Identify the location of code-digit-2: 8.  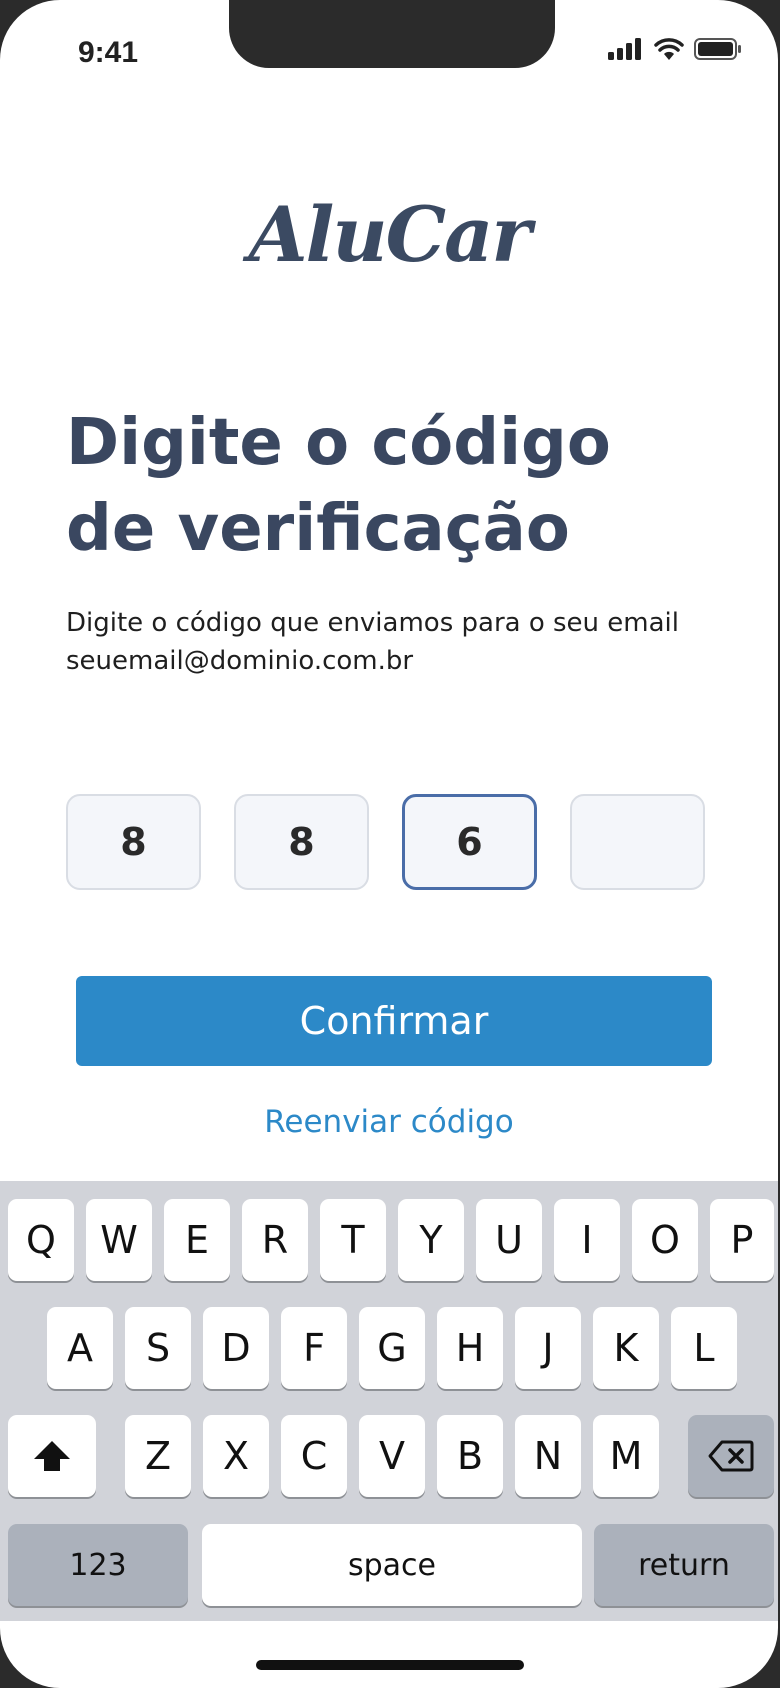
(301, 842).